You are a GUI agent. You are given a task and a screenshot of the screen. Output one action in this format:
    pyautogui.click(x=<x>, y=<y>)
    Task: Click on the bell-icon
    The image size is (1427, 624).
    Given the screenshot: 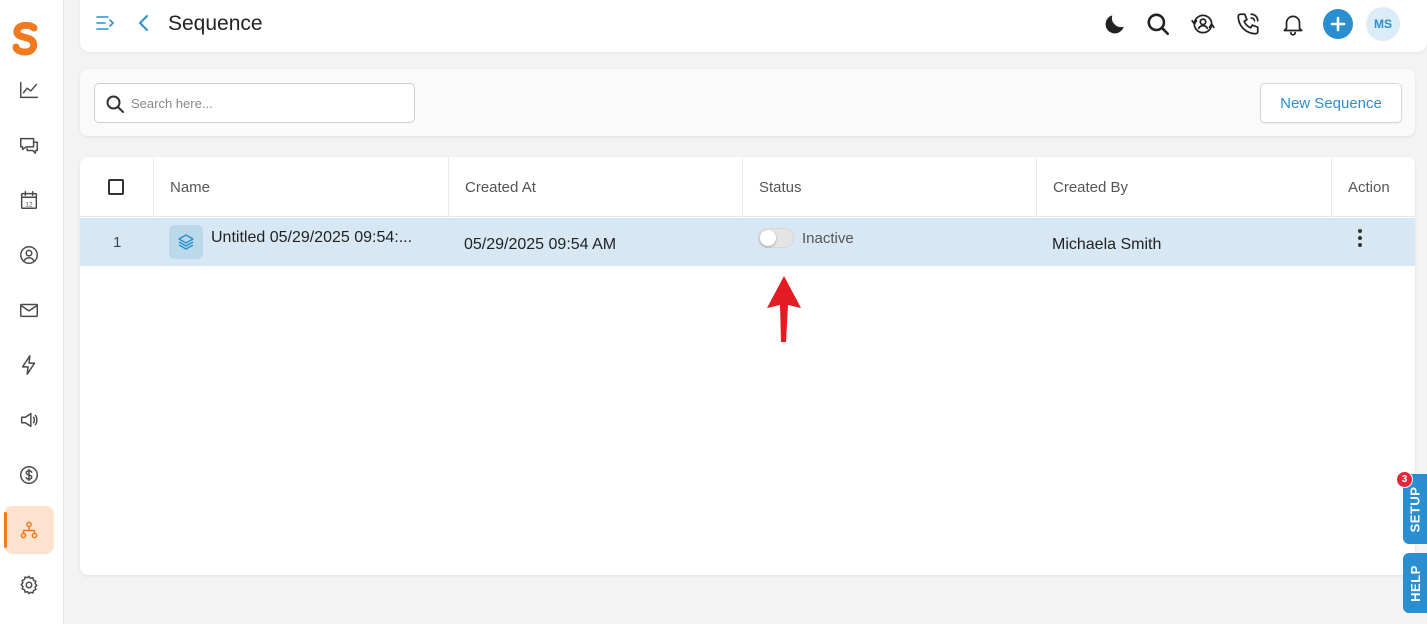 What is the action you would take?
    pyautogui.click(x=1293, y=25)
    